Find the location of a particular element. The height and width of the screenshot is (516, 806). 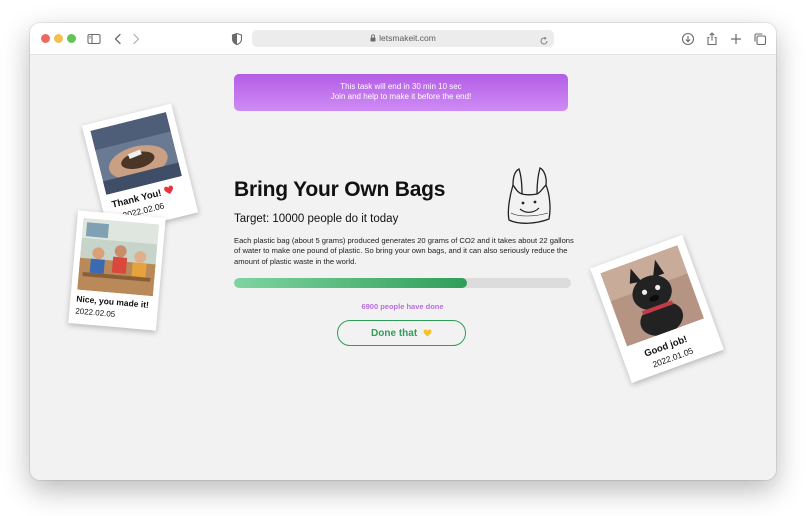

share-icon is located at coordinates (712, 39).